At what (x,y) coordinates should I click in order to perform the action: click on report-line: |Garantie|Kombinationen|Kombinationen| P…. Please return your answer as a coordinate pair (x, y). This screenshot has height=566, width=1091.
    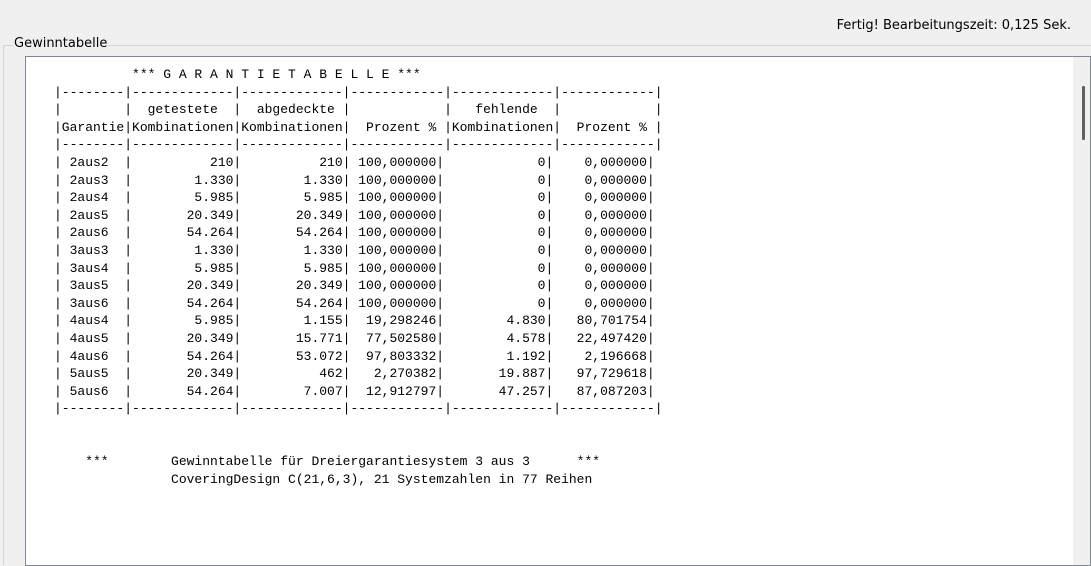
    Looking at the image, I should click on (358, 127).